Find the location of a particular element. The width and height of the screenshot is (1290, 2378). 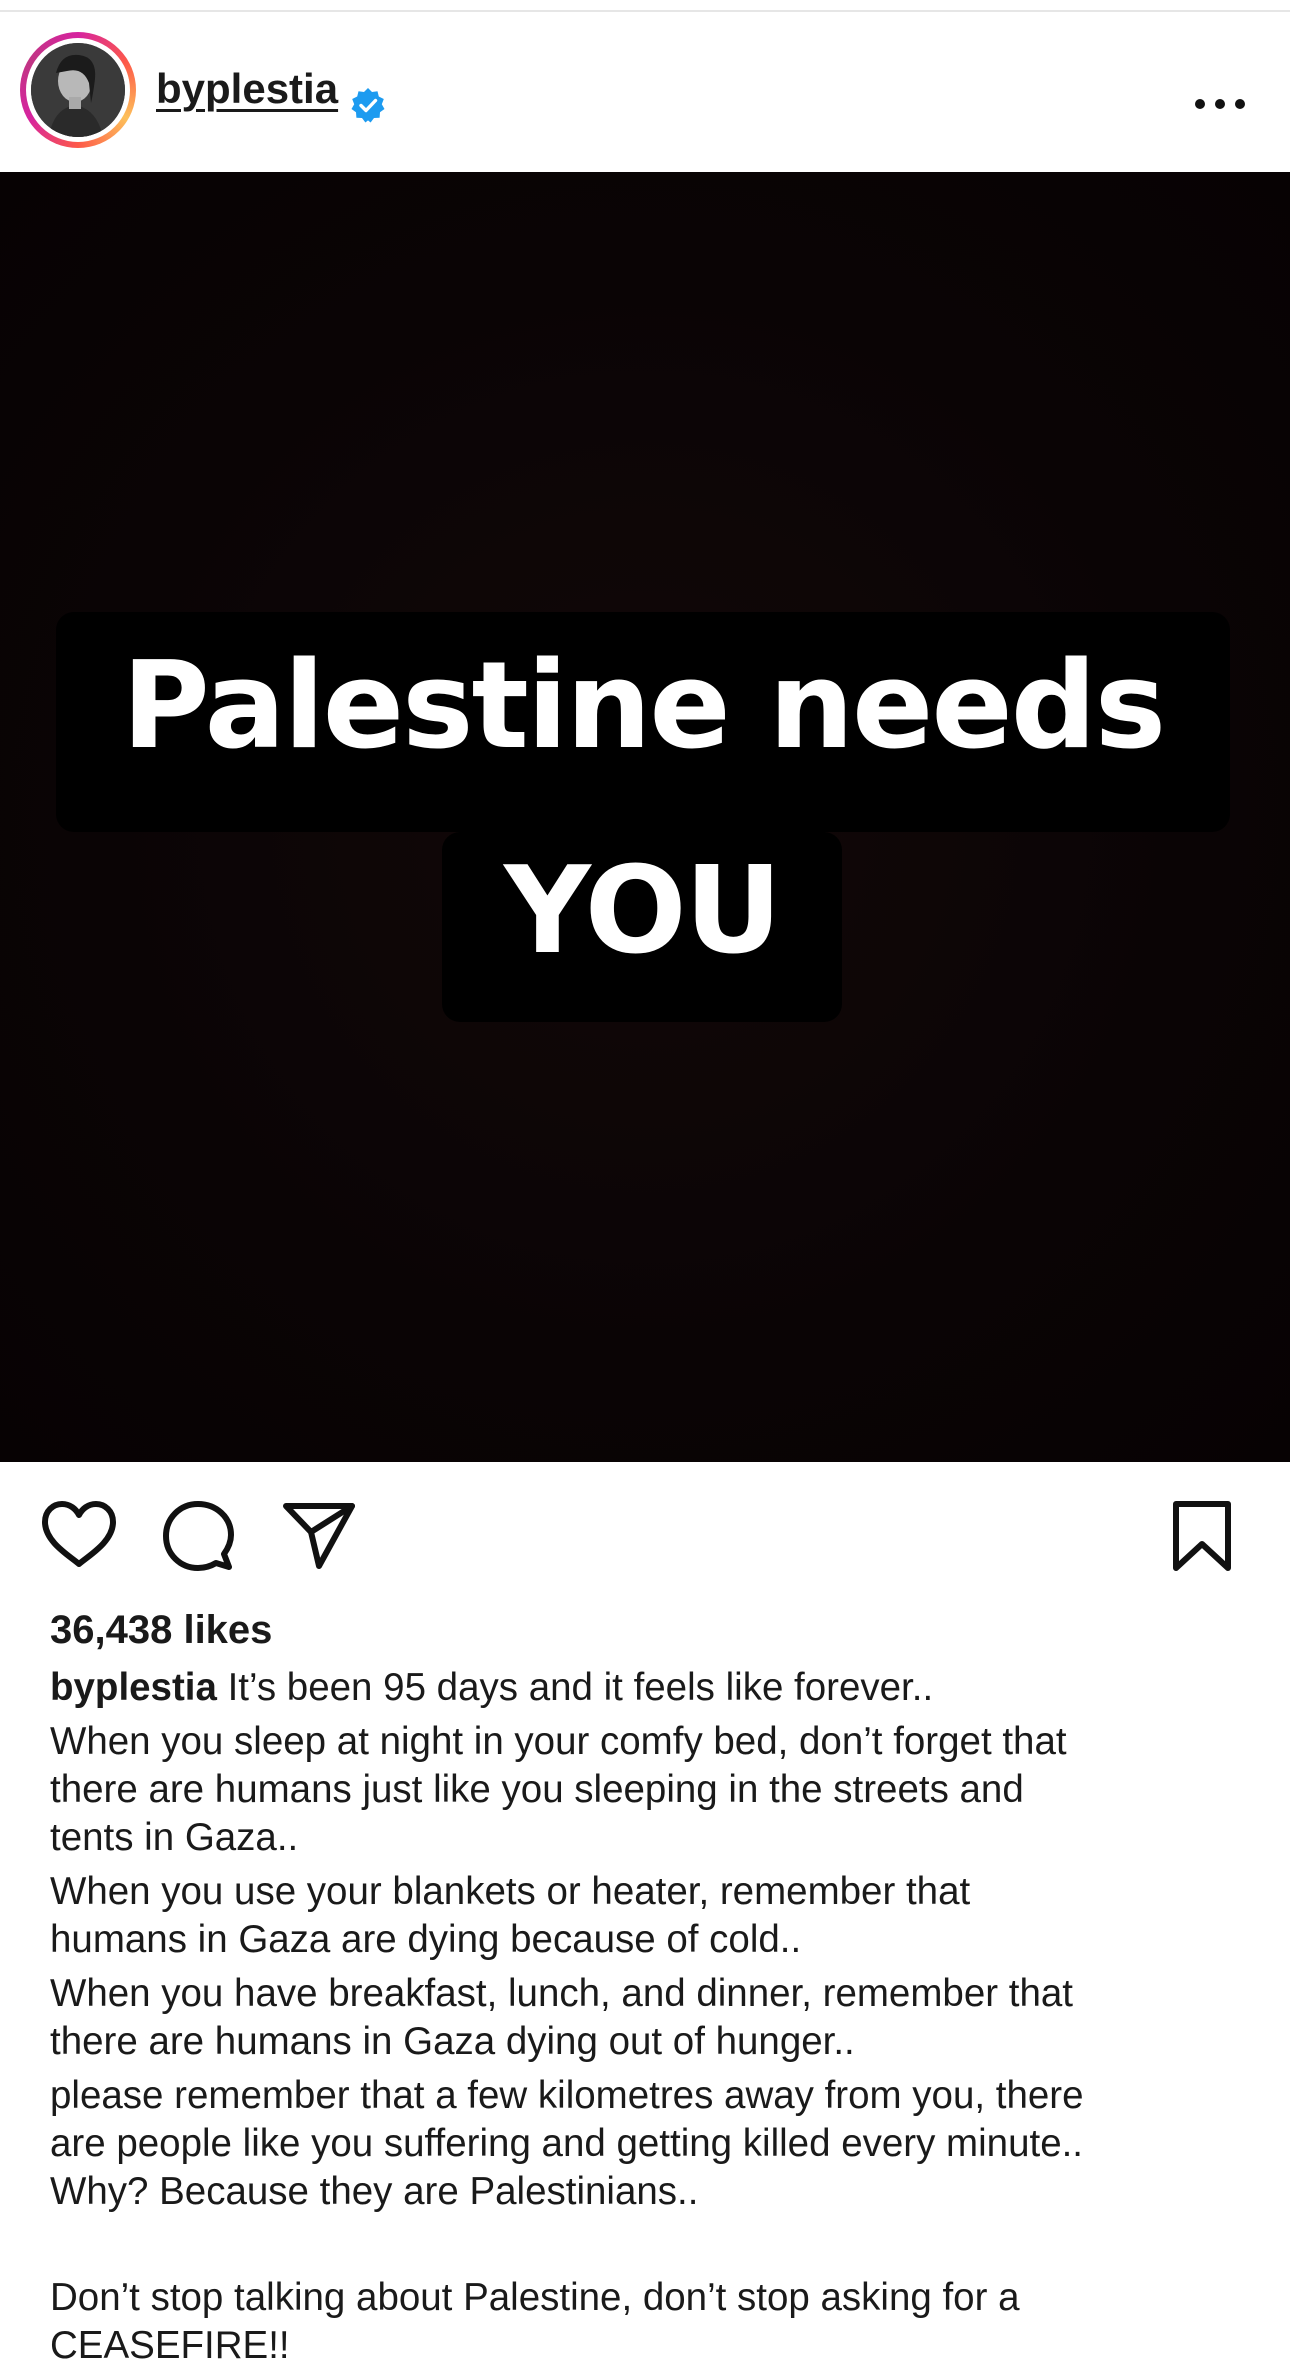

verified-badge-icon is located at coordinates (368, 105).